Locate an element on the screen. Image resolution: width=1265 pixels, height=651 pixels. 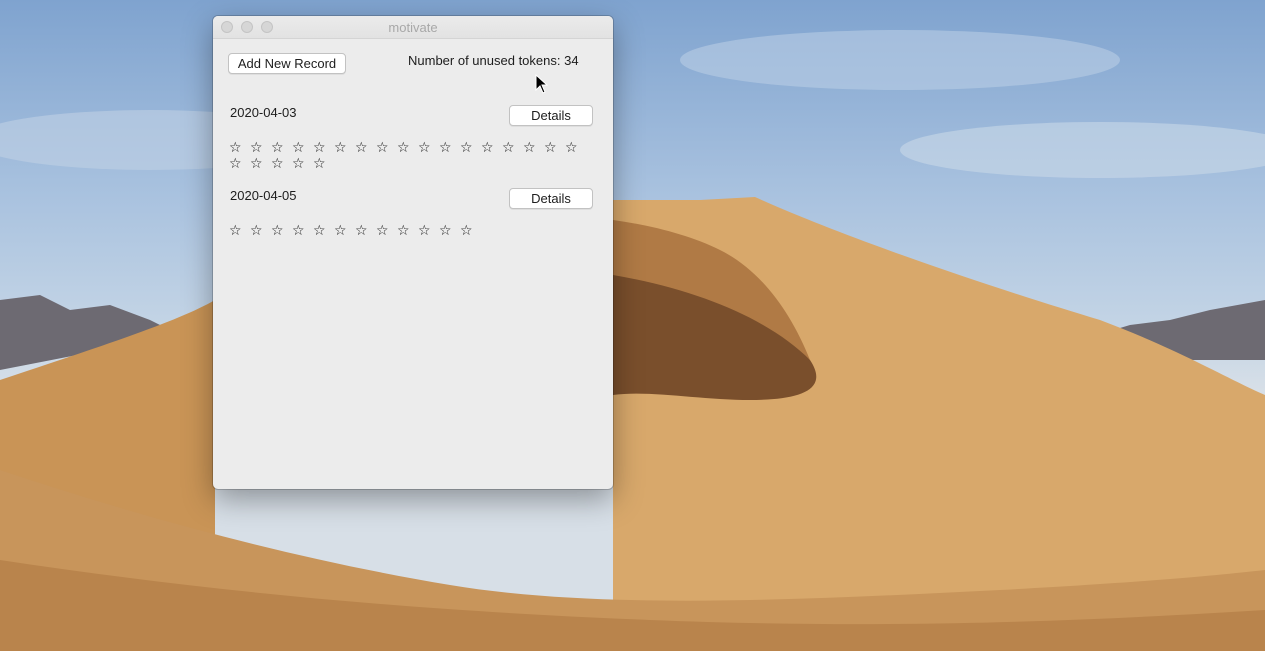
pointer-cursor-icon is located at coordinates (542, 84).